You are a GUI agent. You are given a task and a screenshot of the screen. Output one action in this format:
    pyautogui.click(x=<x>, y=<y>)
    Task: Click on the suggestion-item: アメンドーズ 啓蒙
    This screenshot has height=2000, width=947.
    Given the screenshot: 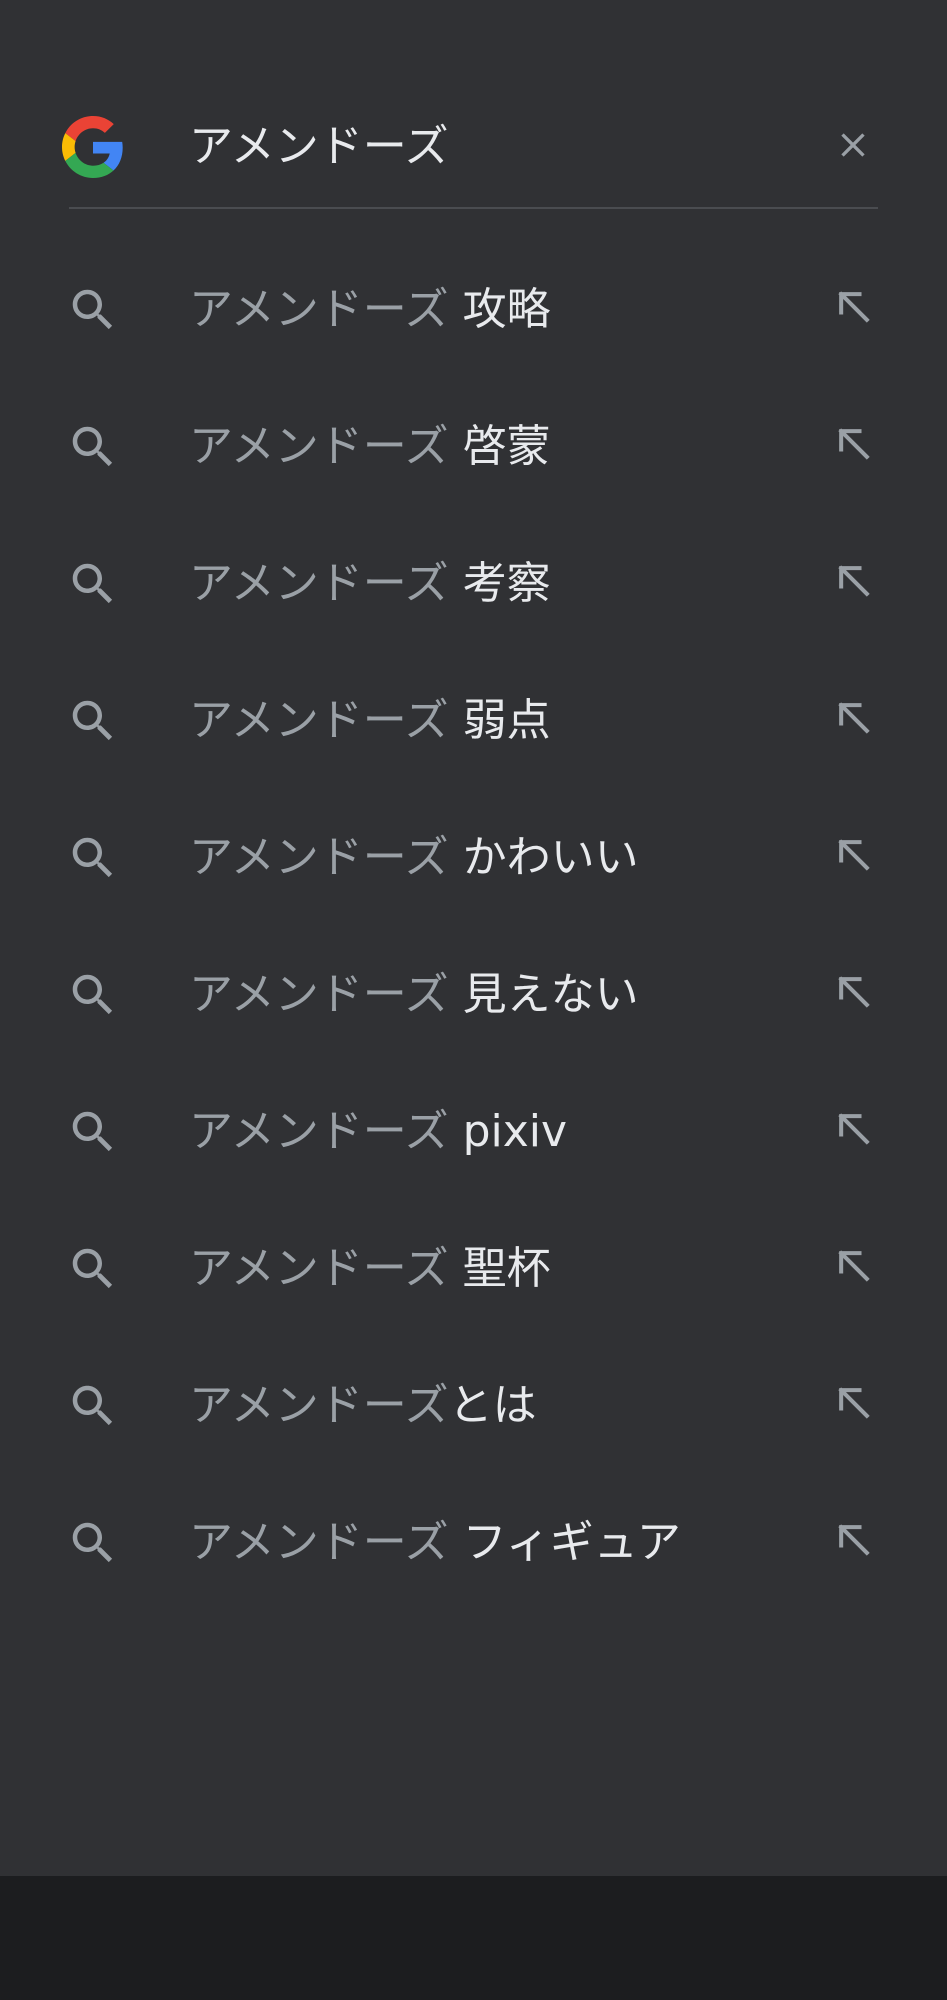 What is the action you would take?
    pyautogui.click(x=473, y=446)
    